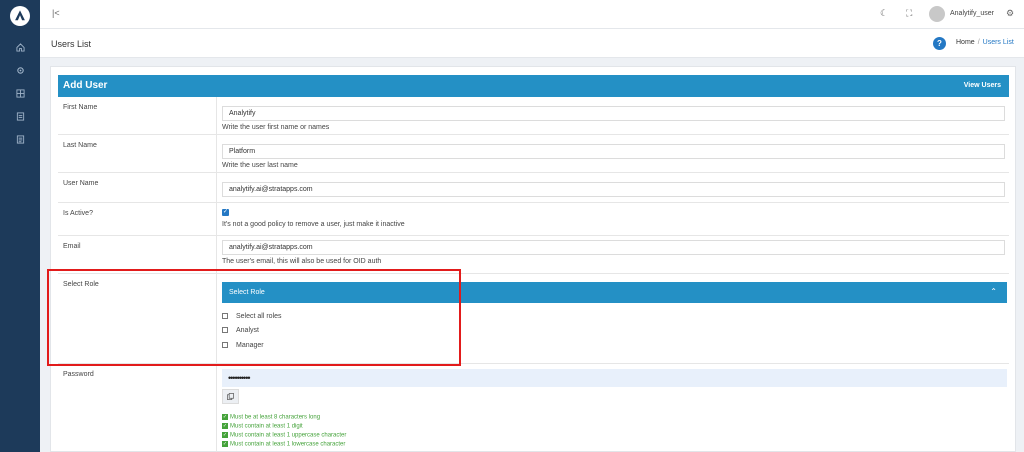 The width and height of the screenshot is (1024, 452). What do you see at coordinates (260, 165) in the screenshot?
I see `last-name-help: Write the user last name` at bounding box center [260, 165].